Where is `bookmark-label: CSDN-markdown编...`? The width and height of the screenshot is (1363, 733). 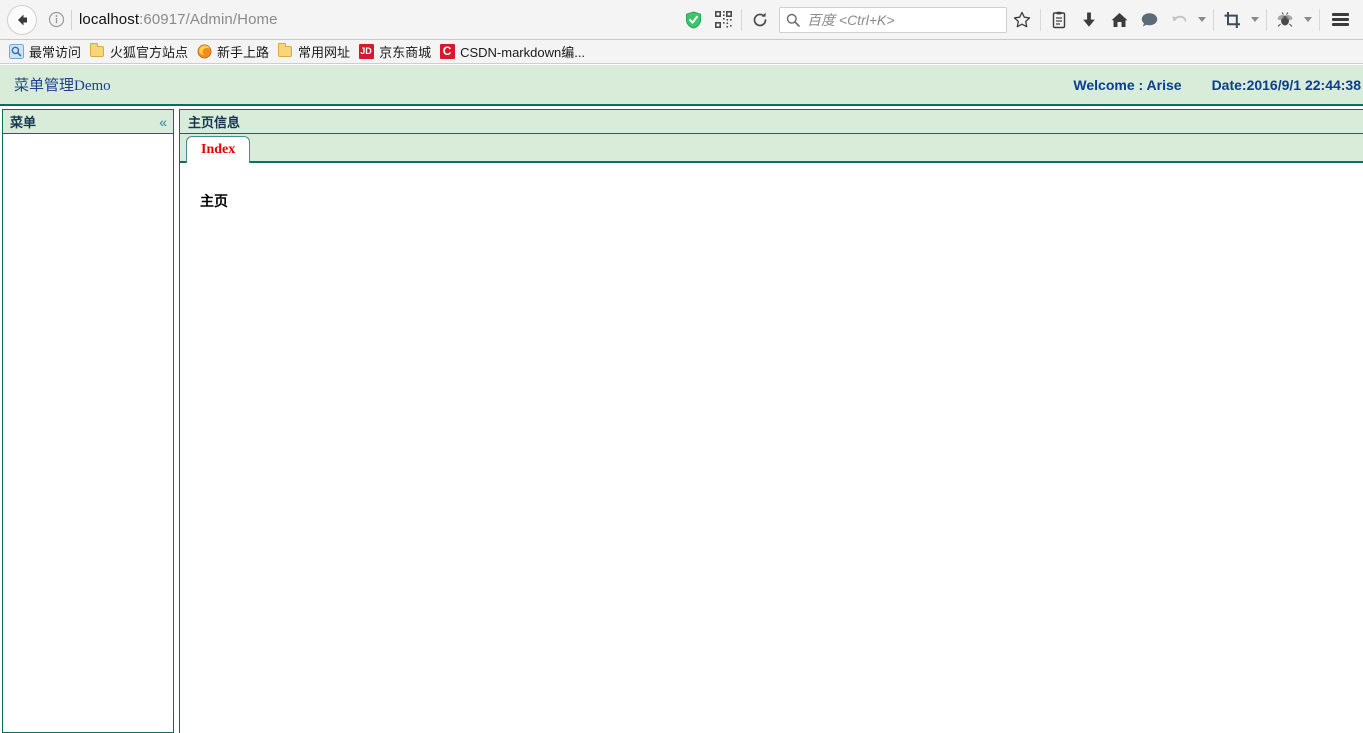
bookmark-label: CSDN-markdown编... is located at coordinates (523, 52).